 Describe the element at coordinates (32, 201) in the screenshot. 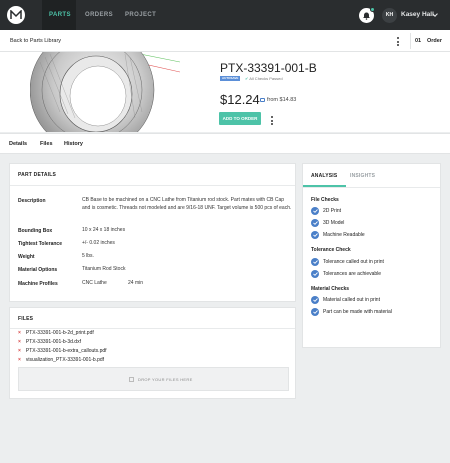

I see `detail-label: Description` at that location.